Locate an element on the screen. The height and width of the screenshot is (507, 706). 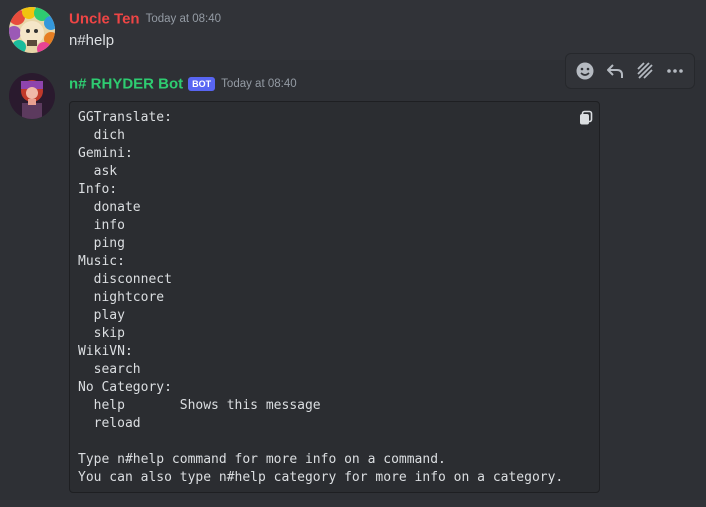
add-reaction-icon is located at coordinates (585, 71).